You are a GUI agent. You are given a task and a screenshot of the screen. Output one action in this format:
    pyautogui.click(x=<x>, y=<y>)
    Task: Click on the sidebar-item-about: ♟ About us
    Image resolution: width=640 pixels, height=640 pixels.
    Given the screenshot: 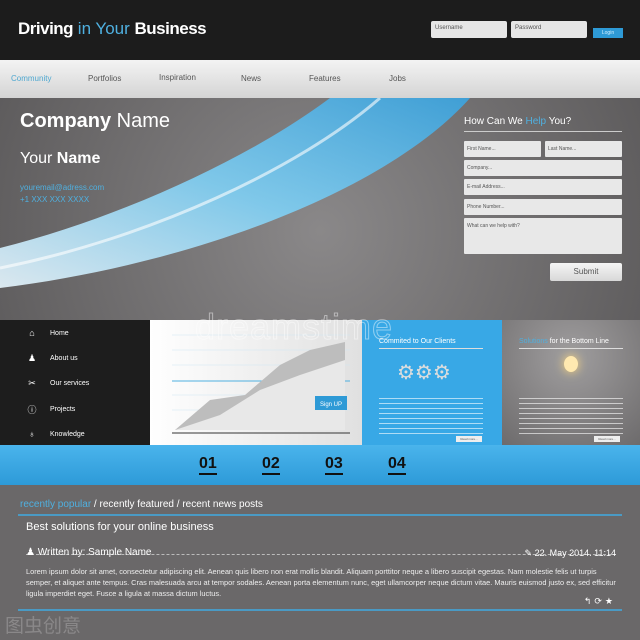 What is the action you would take?
    pyautogui.click(x=52, y=358)
    